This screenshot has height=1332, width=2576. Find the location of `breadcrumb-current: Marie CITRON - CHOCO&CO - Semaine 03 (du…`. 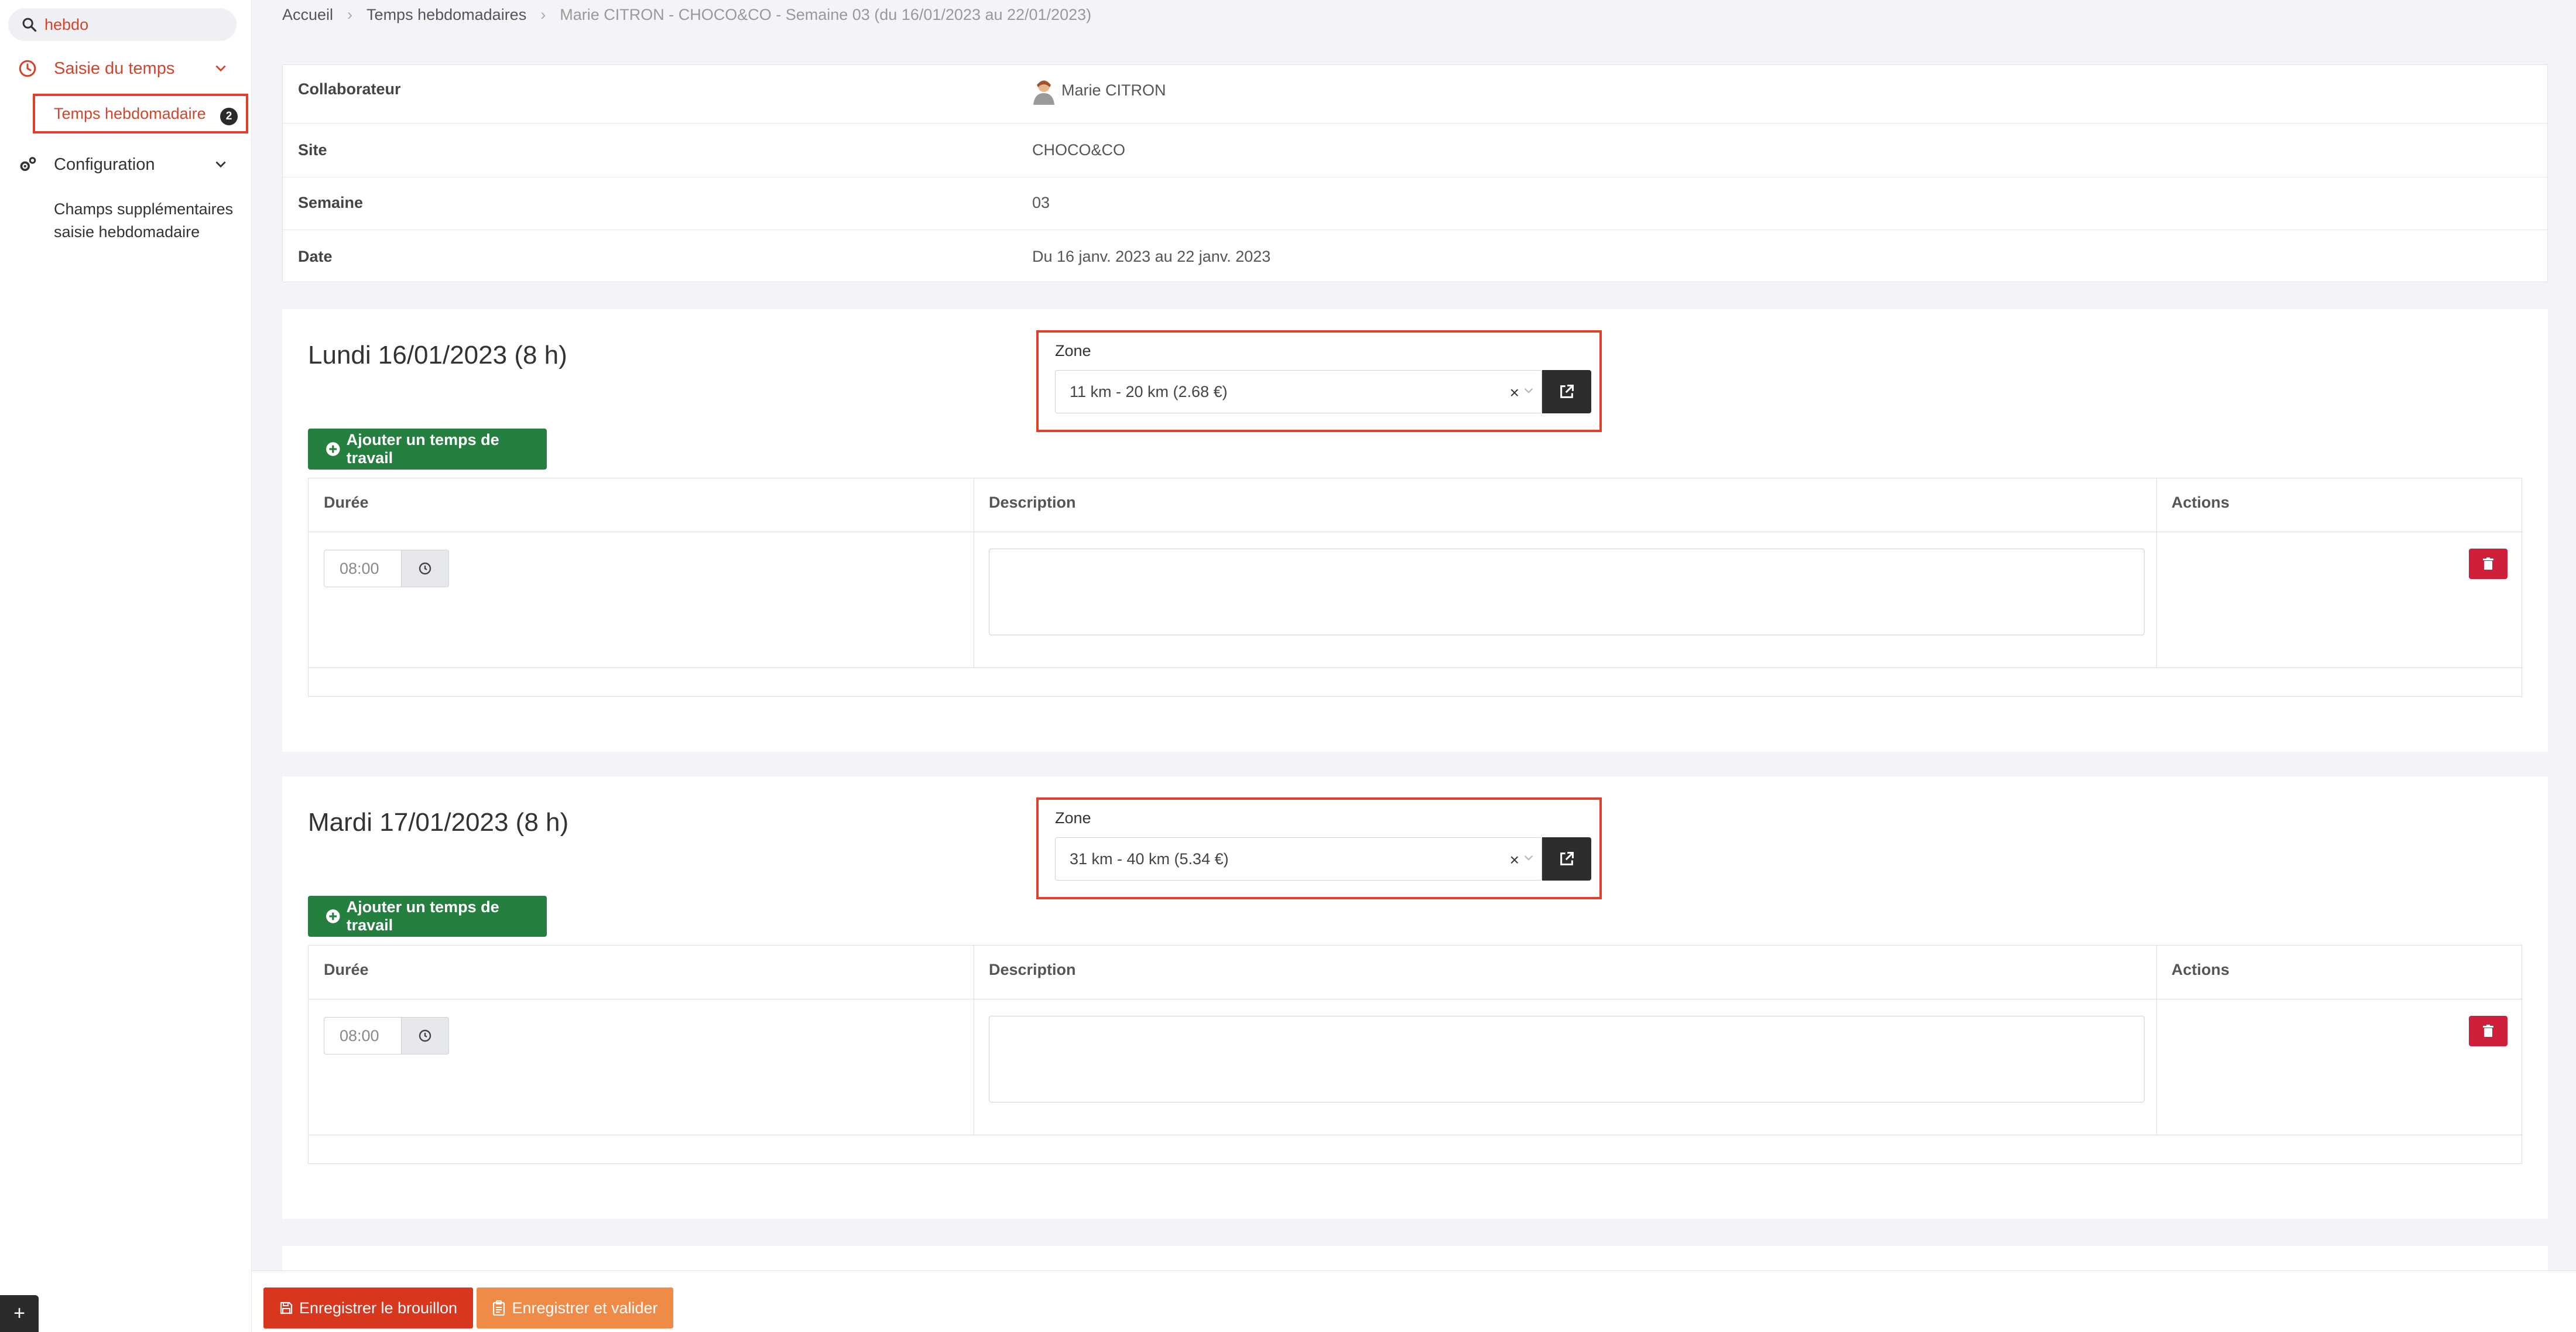

breadcrumb-current: Marie CITRON - CHOCO&CO - Semaine 03 (du… is located at coordinates (826, 15).